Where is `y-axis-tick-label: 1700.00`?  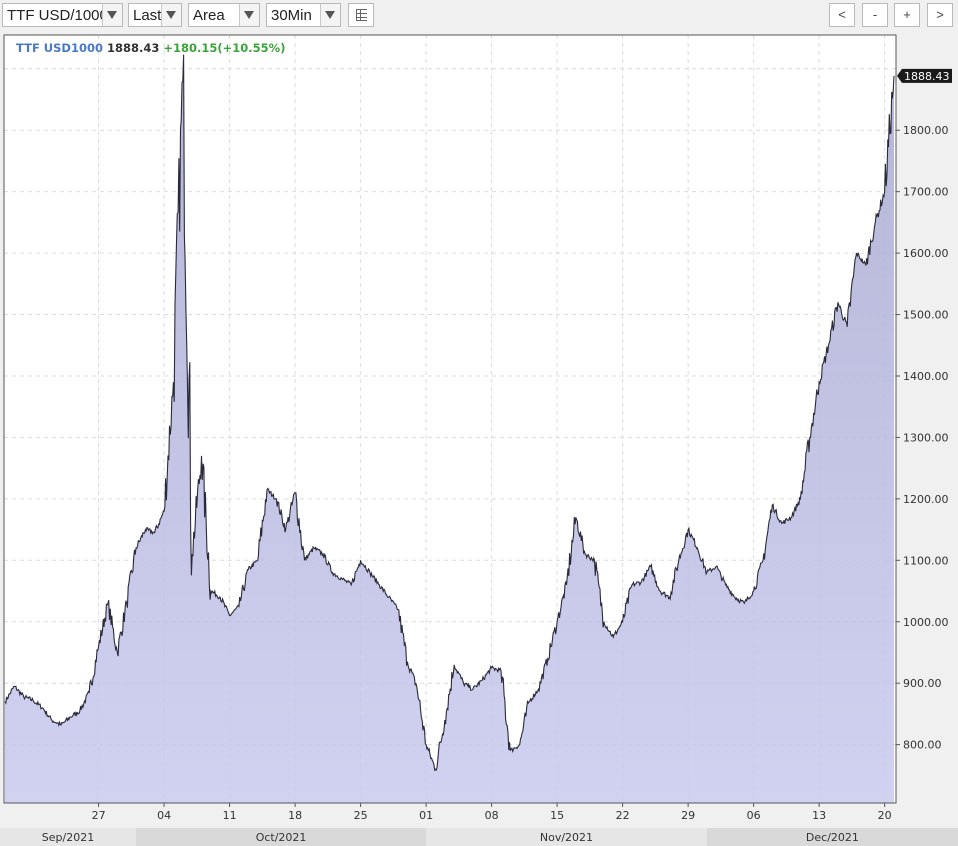
y-axis-tick-label: 1700.00 is located at coordinates (926, 192).